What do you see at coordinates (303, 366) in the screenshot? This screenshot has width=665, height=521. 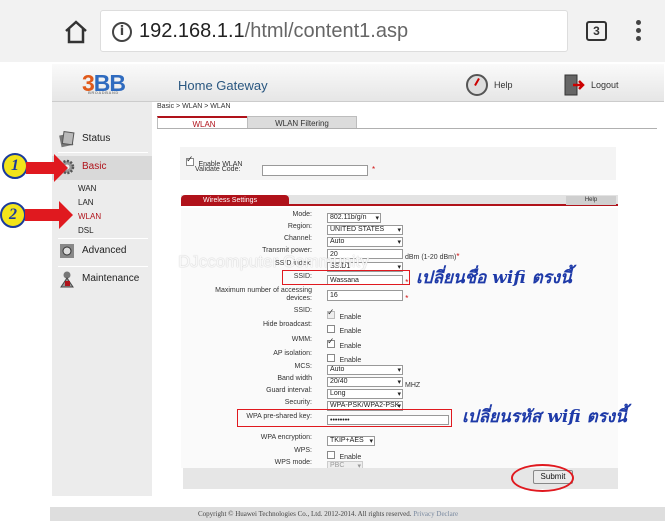 I see `mcs-label: MCS:` at bounding box center [303, 366].